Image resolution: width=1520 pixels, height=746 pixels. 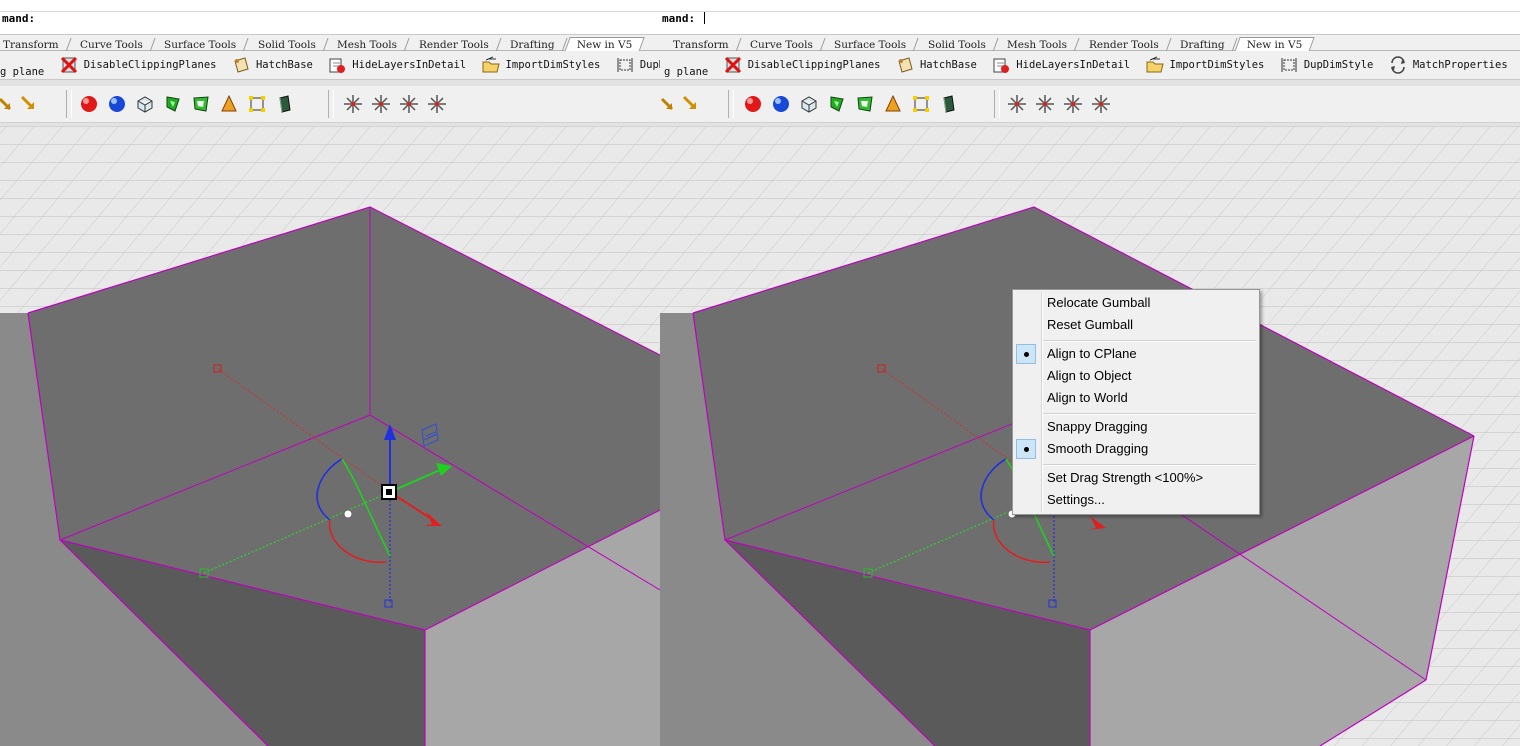 What do you see at coordinates (1097, 449) in the screenshot?
I see `menu-smooth-dragging: Smooth Dragging` at bounding box center [1097, 449].